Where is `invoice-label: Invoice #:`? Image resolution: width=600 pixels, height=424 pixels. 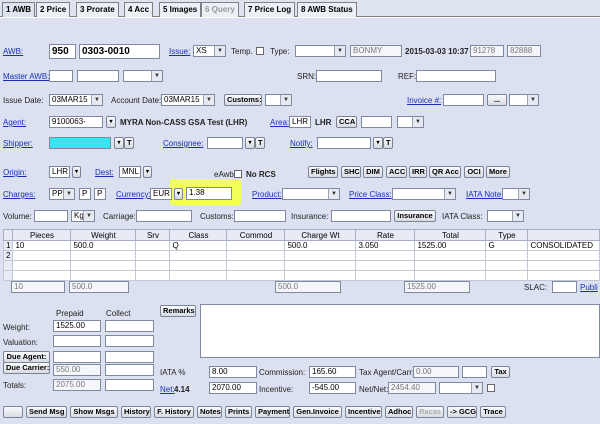
invoice-label: Invoice #: is located at coordinates (424, 100).